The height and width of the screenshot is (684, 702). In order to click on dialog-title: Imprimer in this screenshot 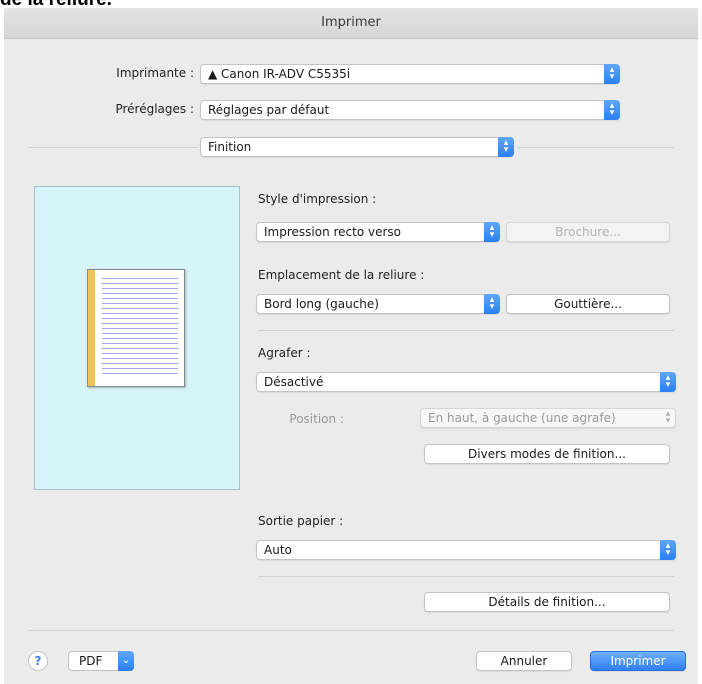, I will do `click(351, 23)`.